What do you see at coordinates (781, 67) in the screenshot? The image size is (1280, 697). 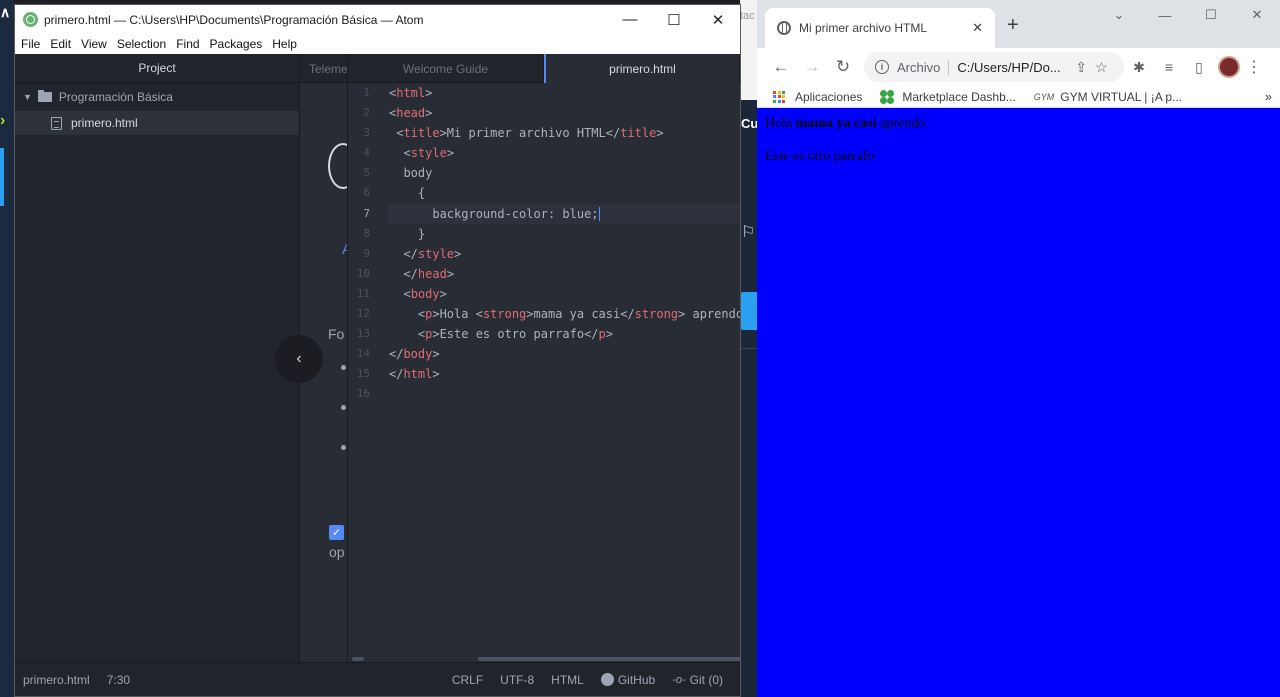 I see `back-button: ←` at bounding box center [781, 67].